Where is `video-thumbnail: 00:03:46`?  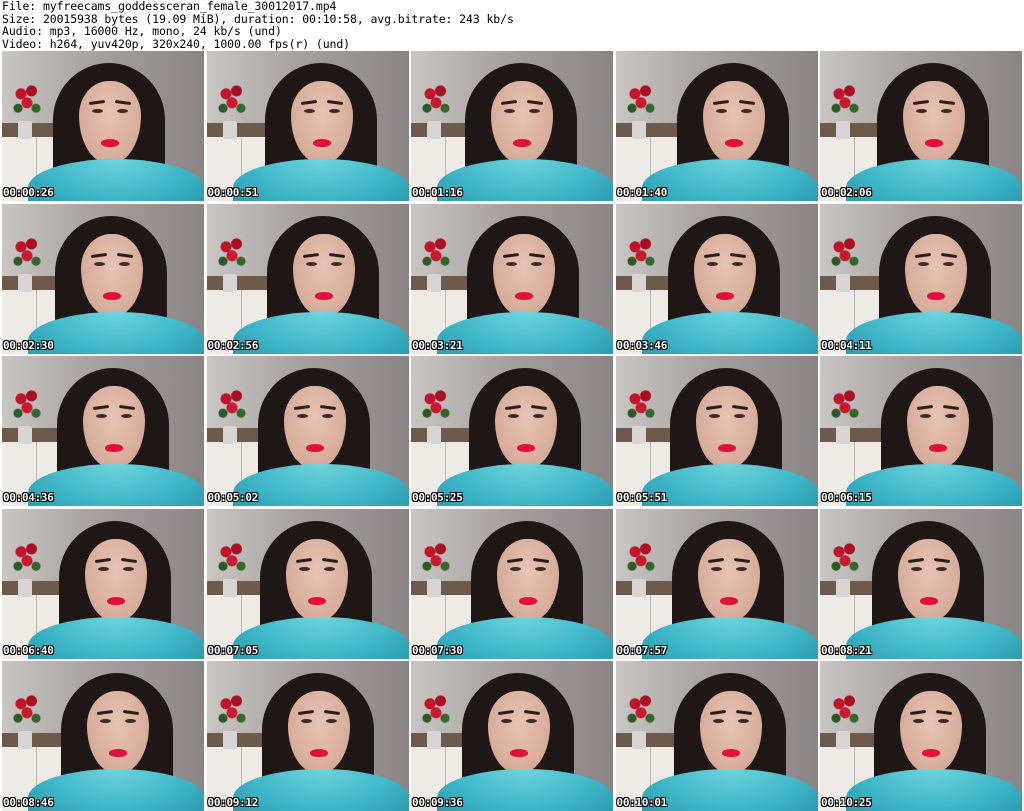 video-thumbnail: 00:03:46 is located at coordinates (716, 278).